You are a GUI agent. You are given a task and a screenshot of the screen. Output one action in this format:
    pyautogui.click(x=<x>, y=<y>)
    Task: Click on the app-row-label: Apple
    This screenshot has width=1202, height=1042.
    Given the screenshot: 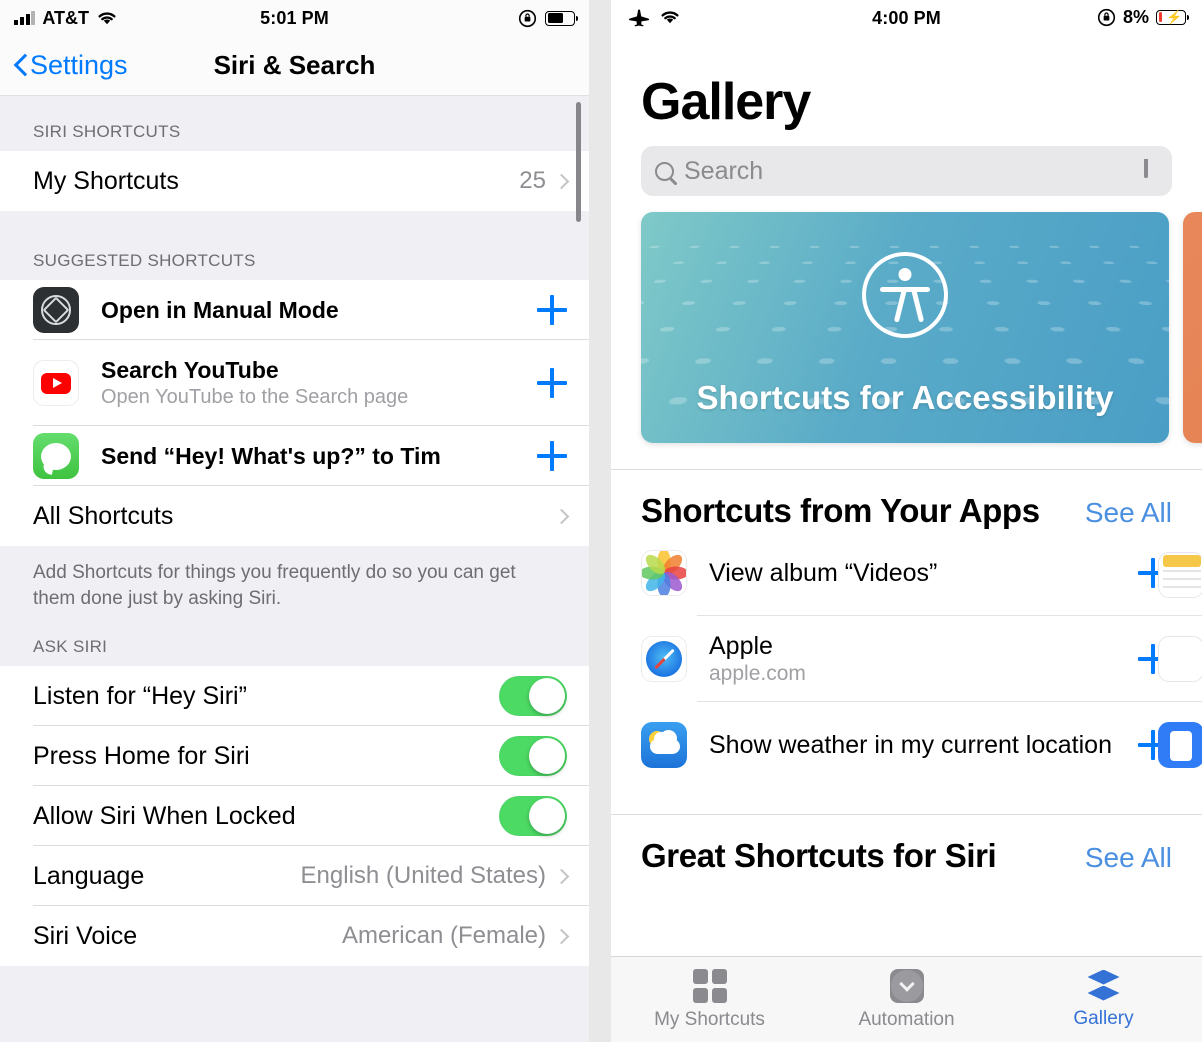 What is the action you would take?
    pyautogui.click(x=741, y=646)
    